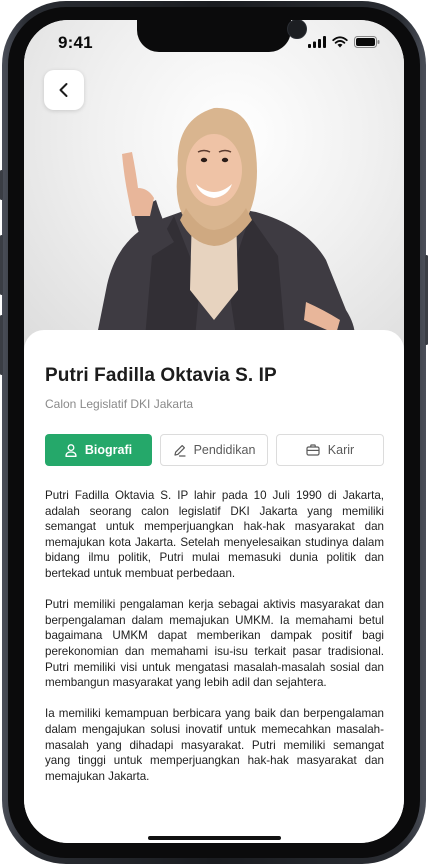 Image resolution: width=428 pixels, height=865 pixels. I want to click on back-button, so click(64, 90).